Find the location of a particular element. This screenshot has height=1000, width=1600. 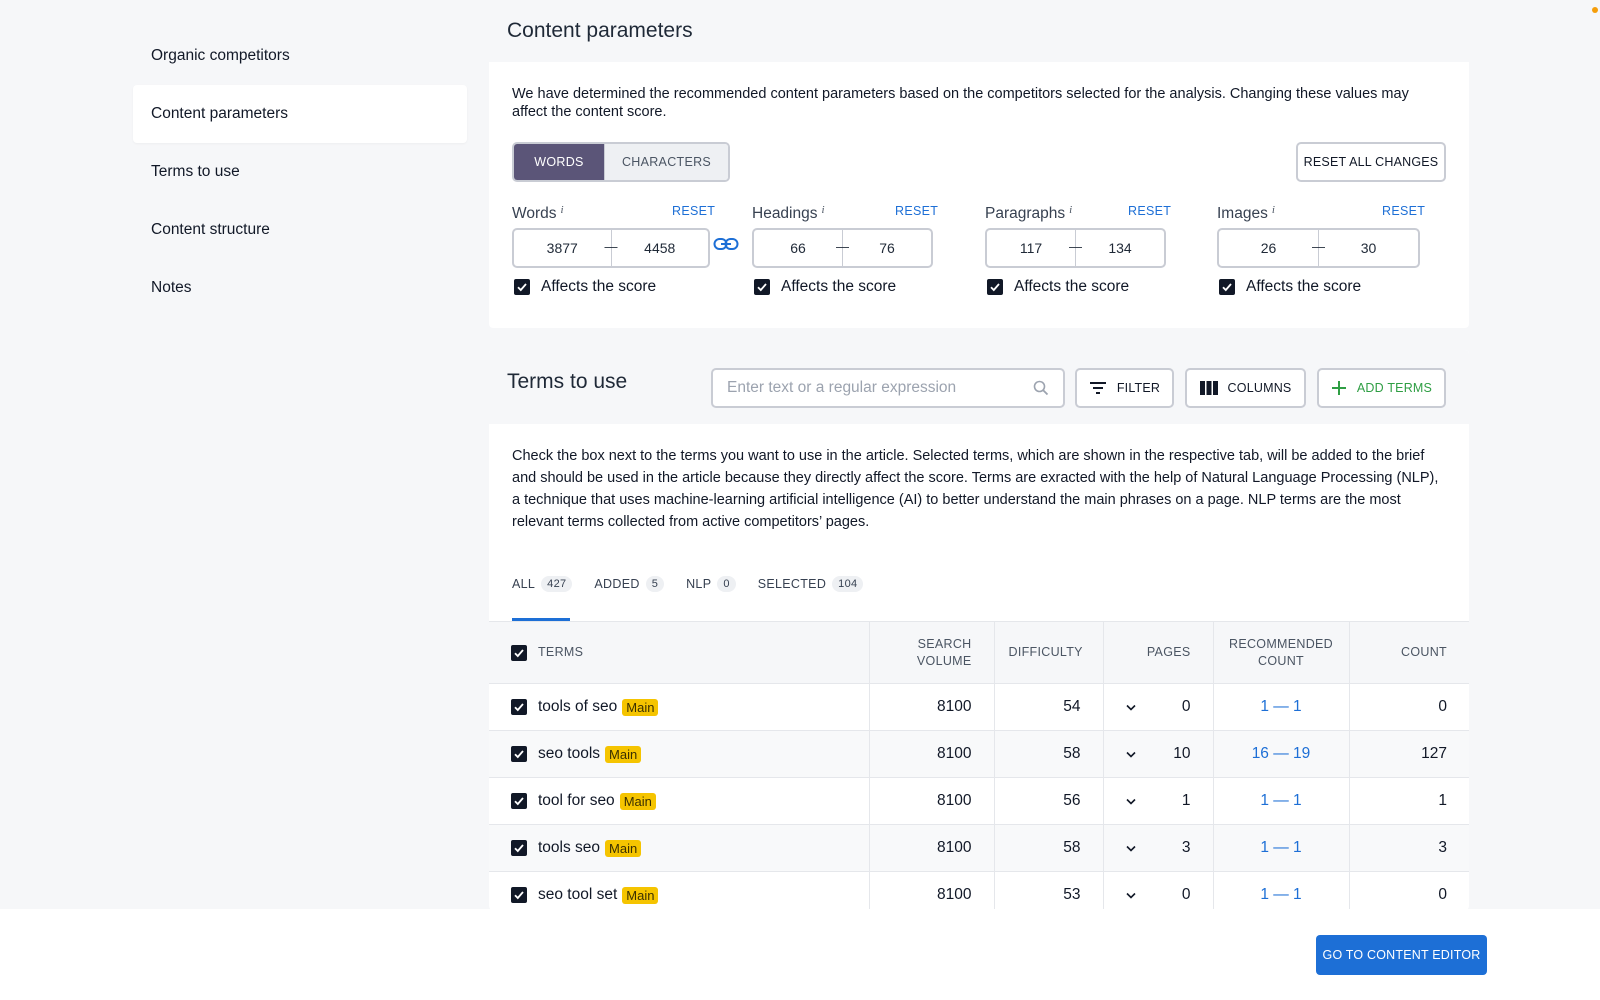

param-paragraphs-label-text: Paragraphs is located at coordinates (1025, 213).